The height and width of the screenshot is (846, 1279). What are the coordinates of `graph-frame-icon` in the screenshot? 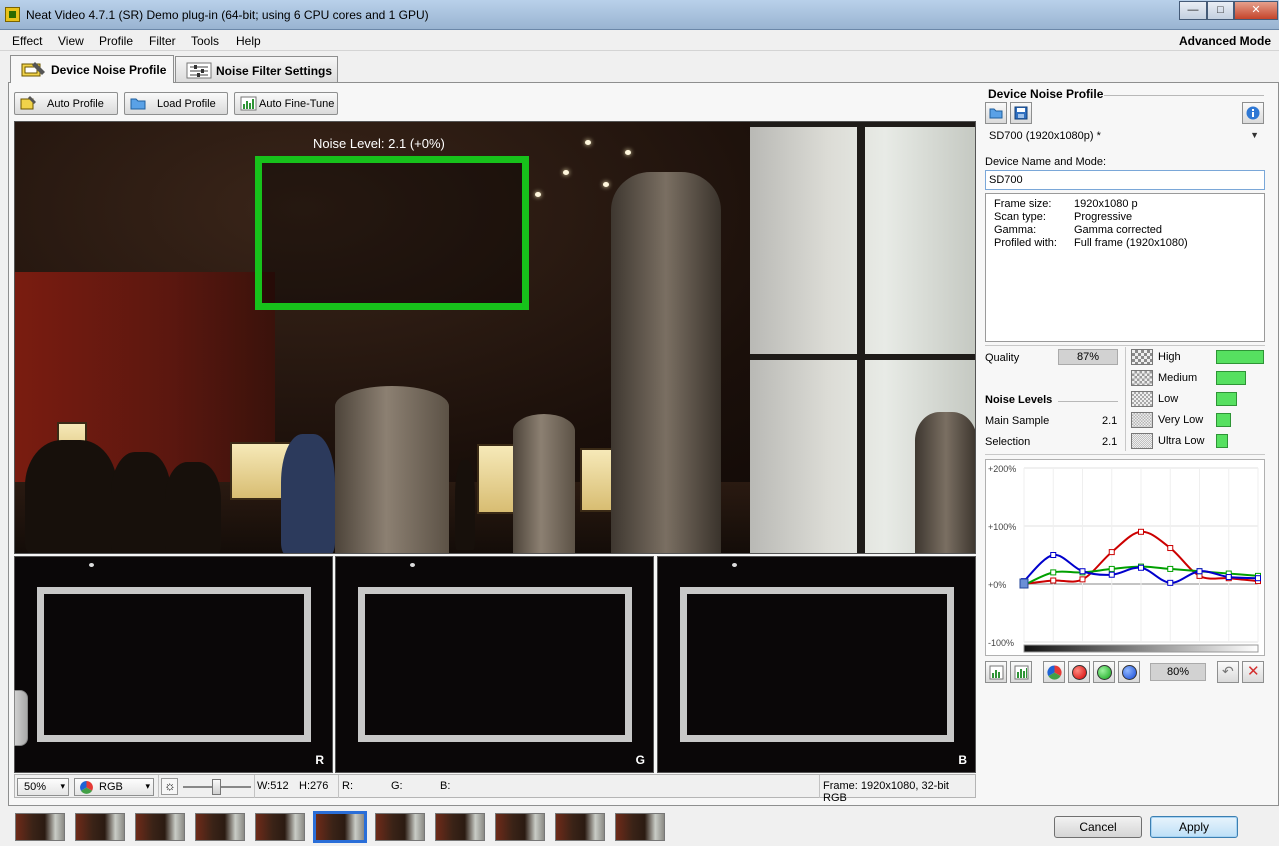 It's located at (996, 672).